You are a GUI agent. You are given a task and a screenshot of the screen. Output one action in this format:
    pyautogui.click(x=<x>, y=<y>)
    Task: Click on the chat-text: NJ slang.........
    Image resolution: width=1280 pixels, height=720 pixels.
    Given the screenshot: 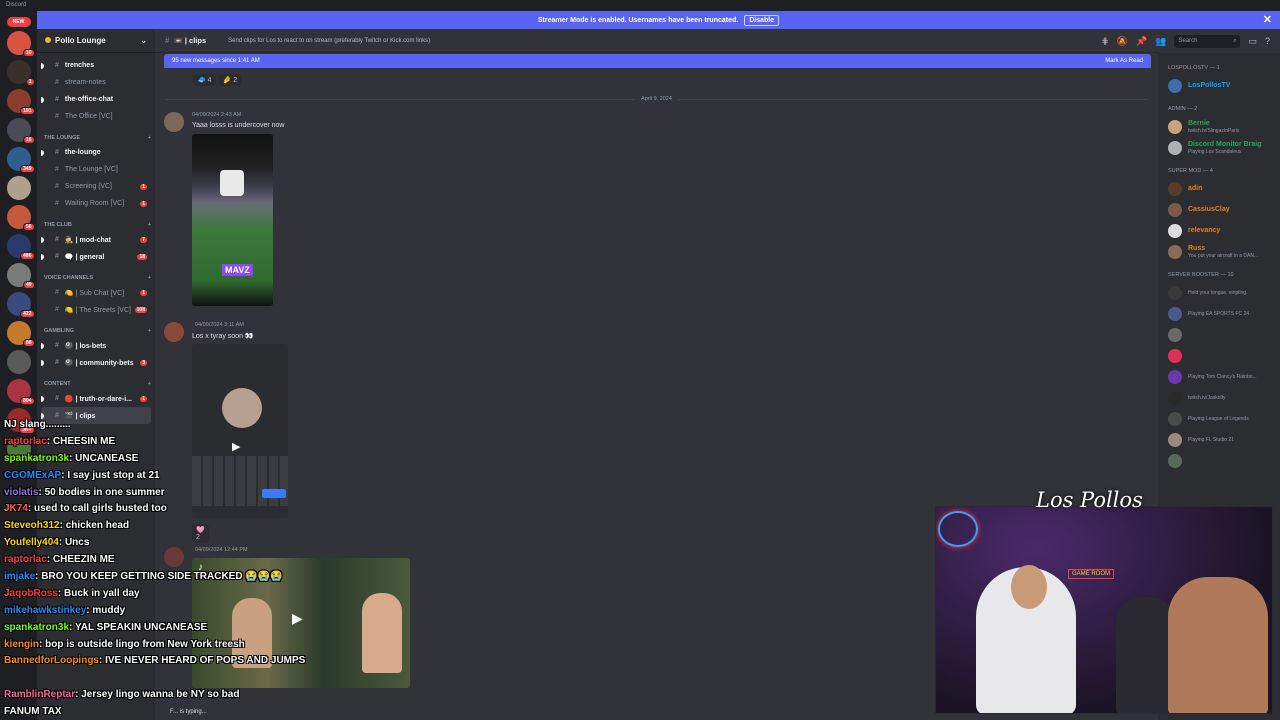 What is the action you would take?
    pyautogui.click(x=37, y=424)
    